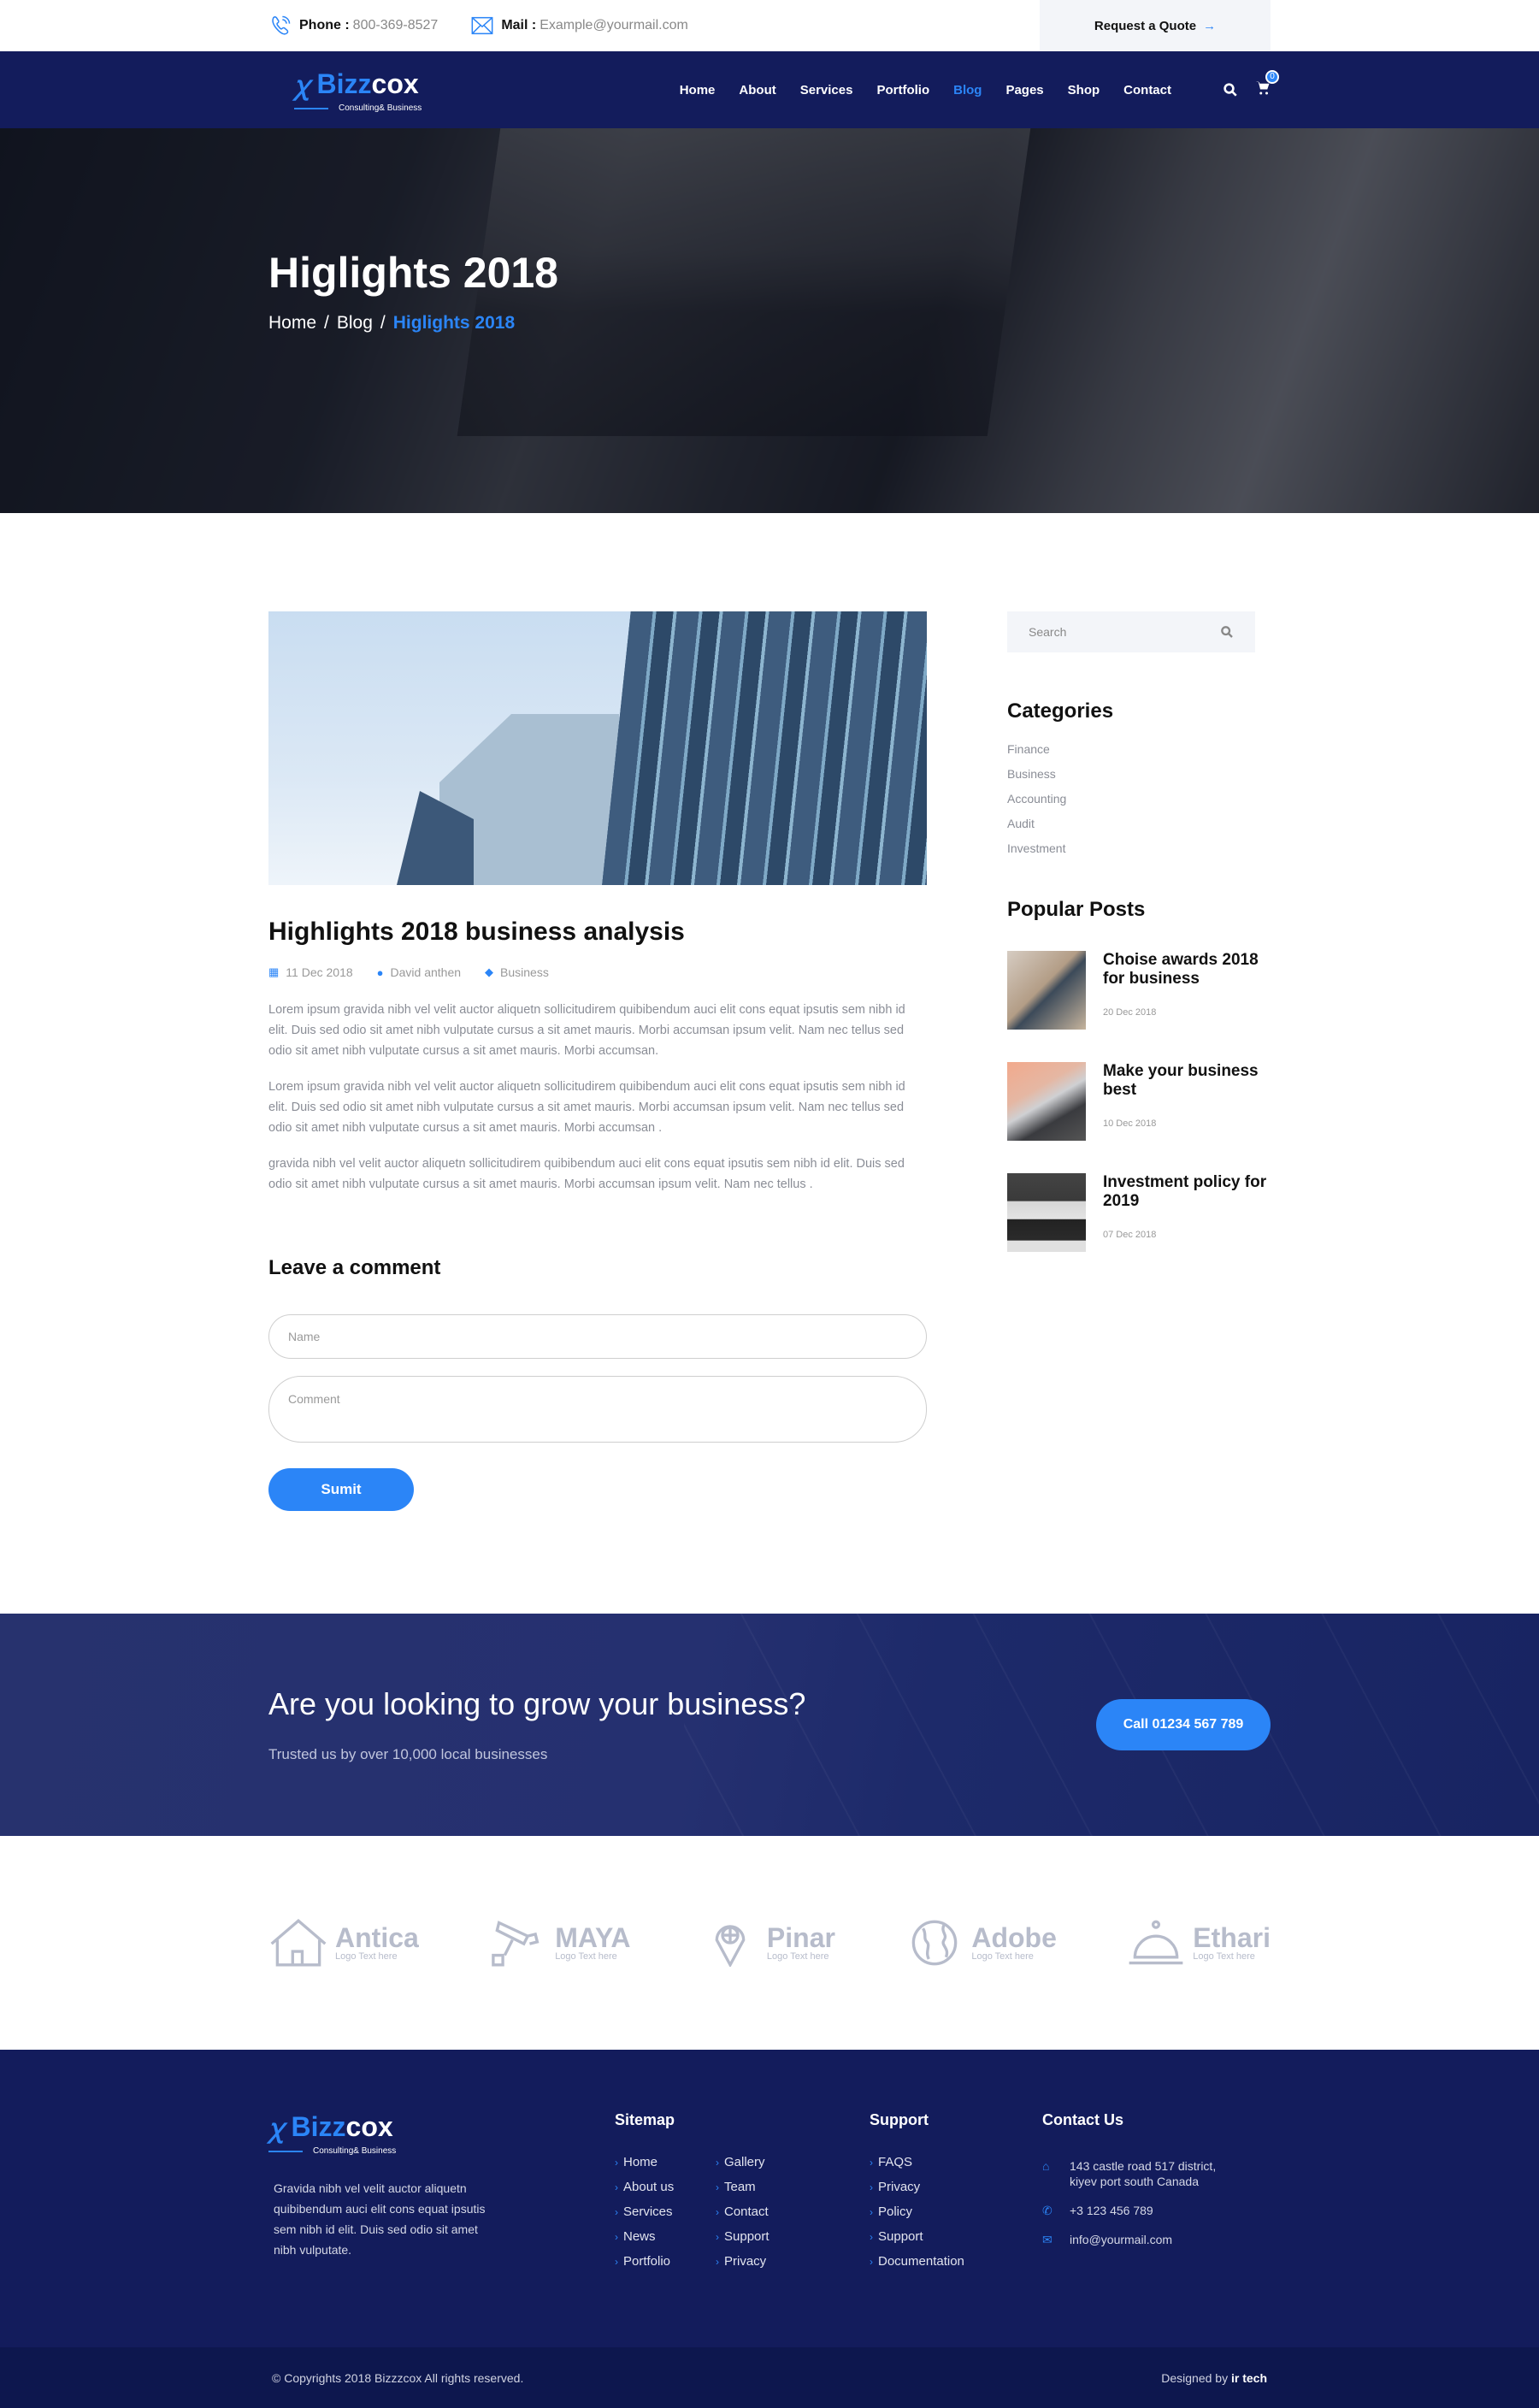 This screenshot has height=2408, width=1539. Describe the element at coordinates (895, 2162) in the screenshot. I see `footer-link-label: FAQS` at that location.